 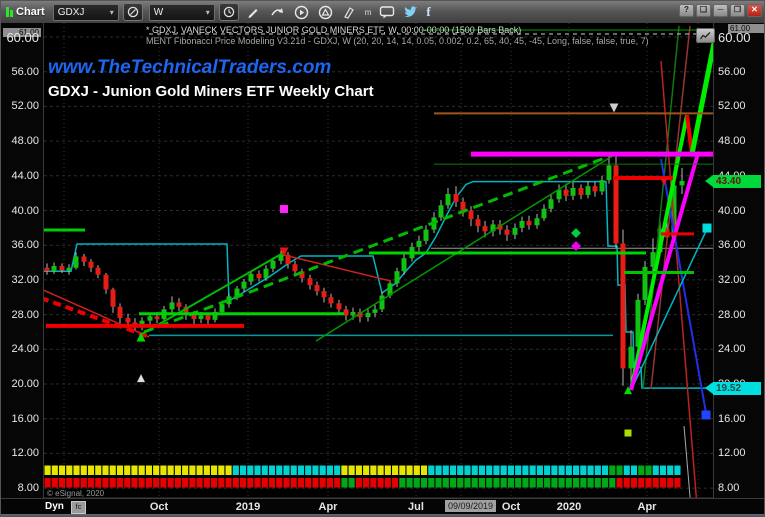 I want to click on support-lines, so click(x=431, y=292).